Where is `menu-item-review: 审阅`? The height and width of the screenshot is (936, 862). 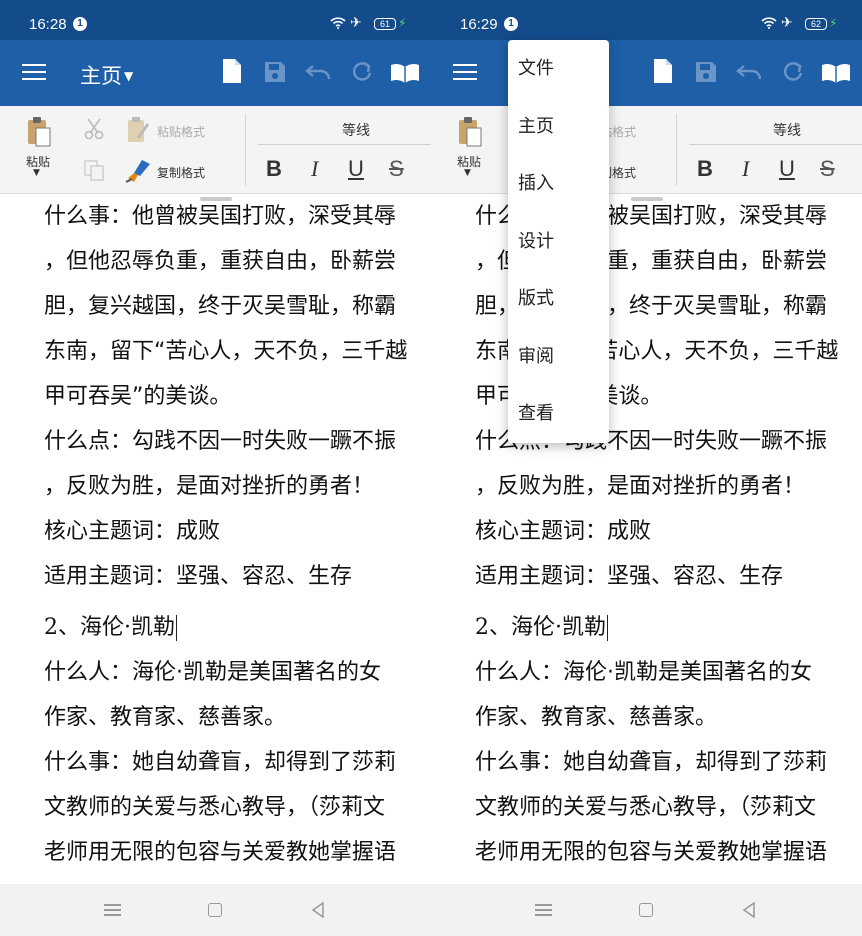 menu-item-review: 审阅 is located at coordinates (558, 357).